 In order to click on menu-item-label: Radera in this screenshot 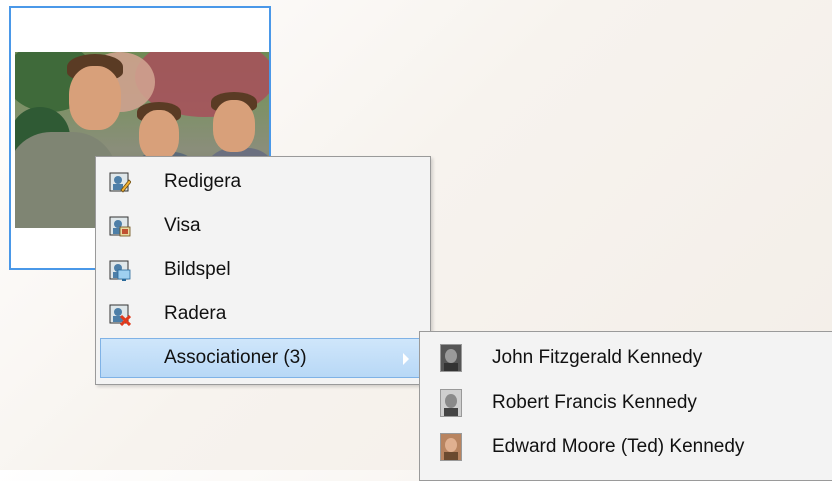, I will do `click(195, 313)`.